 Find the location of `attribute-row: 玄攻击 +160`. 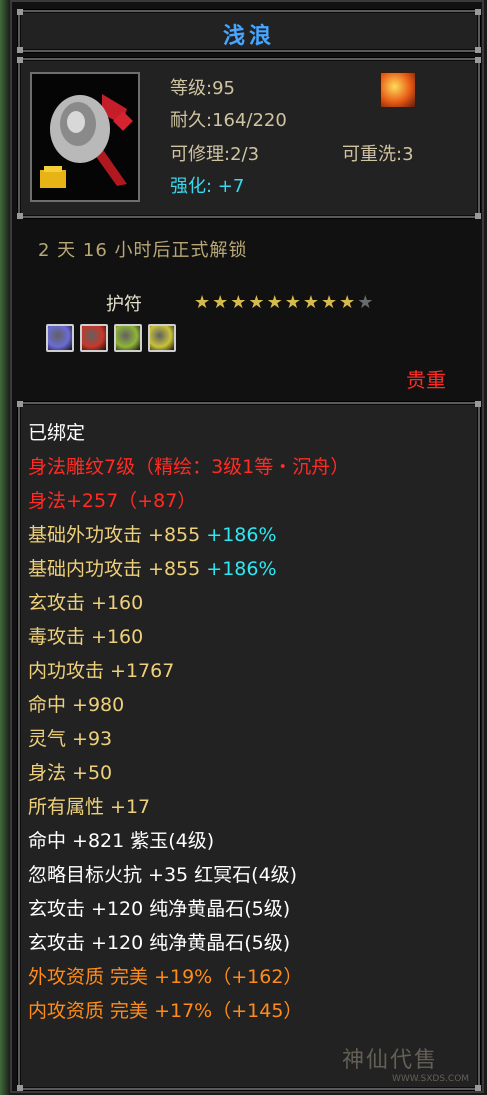

attribute-row: 玄攻击 +160 is located at coordinates (188, 603).